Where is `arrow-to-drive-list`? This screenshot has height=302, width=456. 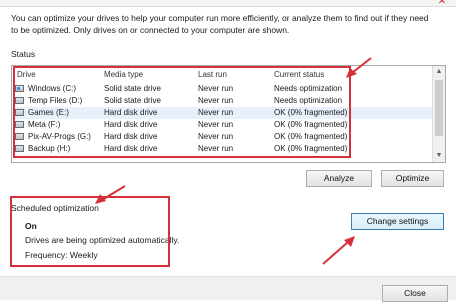 arrow-to-drive-list is located at coordinates (361, 65).